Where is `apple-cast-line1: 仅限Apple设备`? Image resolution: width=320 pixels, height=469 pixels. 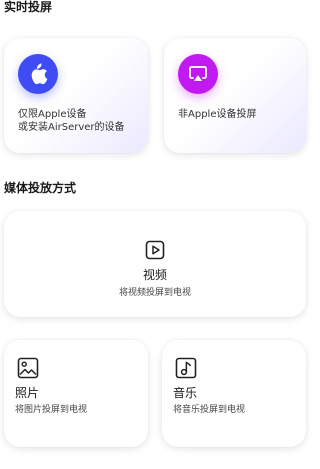
apple-cast-line1: 仅限Apple设备 is located at coordinates (52, 114).